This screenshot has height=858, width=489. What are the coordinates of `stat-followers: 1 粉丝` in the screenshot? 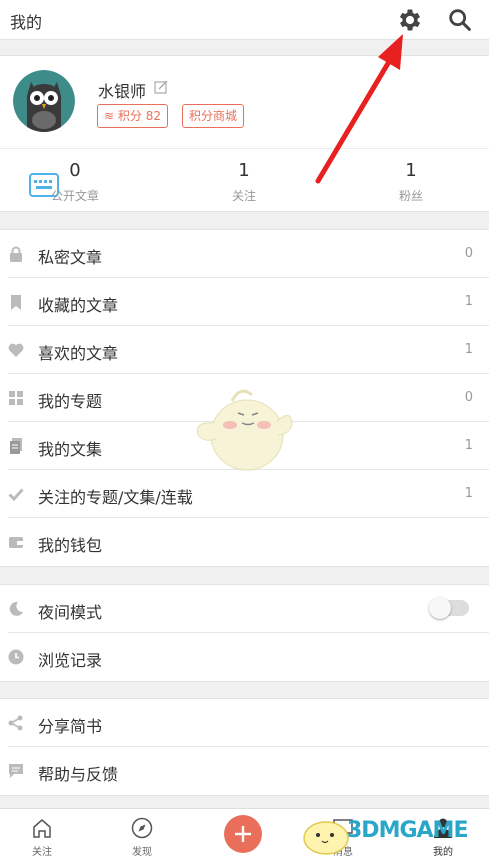 It's located at (411, 182).